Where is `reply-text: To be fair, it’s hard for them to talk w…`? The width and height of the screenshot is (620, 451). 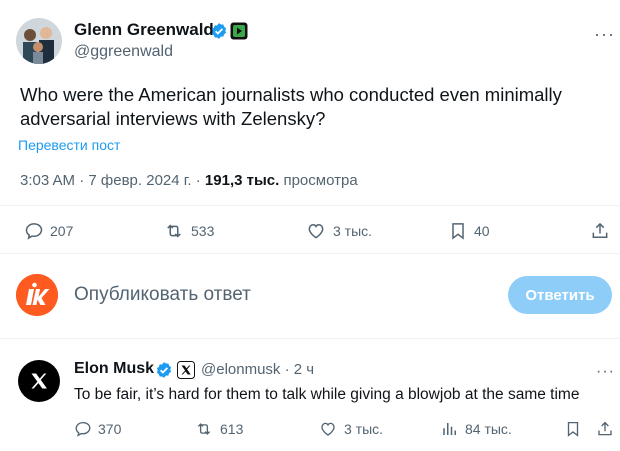 reply-text: To be fair, it’s hard for them to talk w… is located at coordinates (327, 394).